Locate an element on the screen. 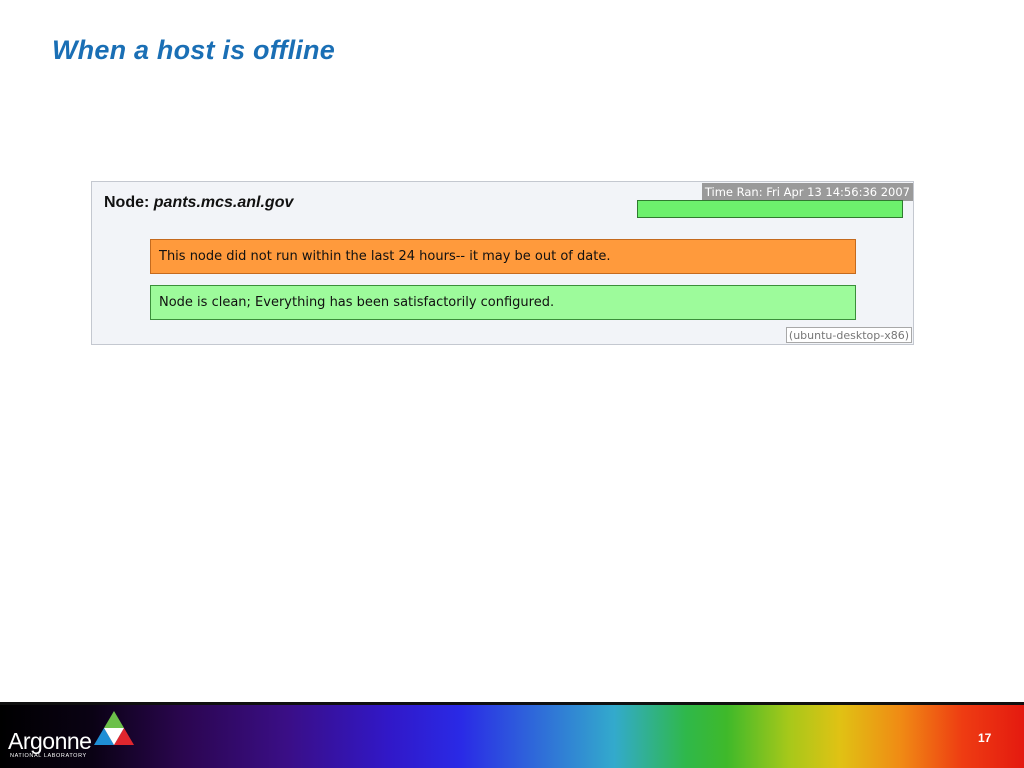 The image size is (1024, 768). node-hostname: pants.mcs.anl.gov is located at coordinates (224, 202).